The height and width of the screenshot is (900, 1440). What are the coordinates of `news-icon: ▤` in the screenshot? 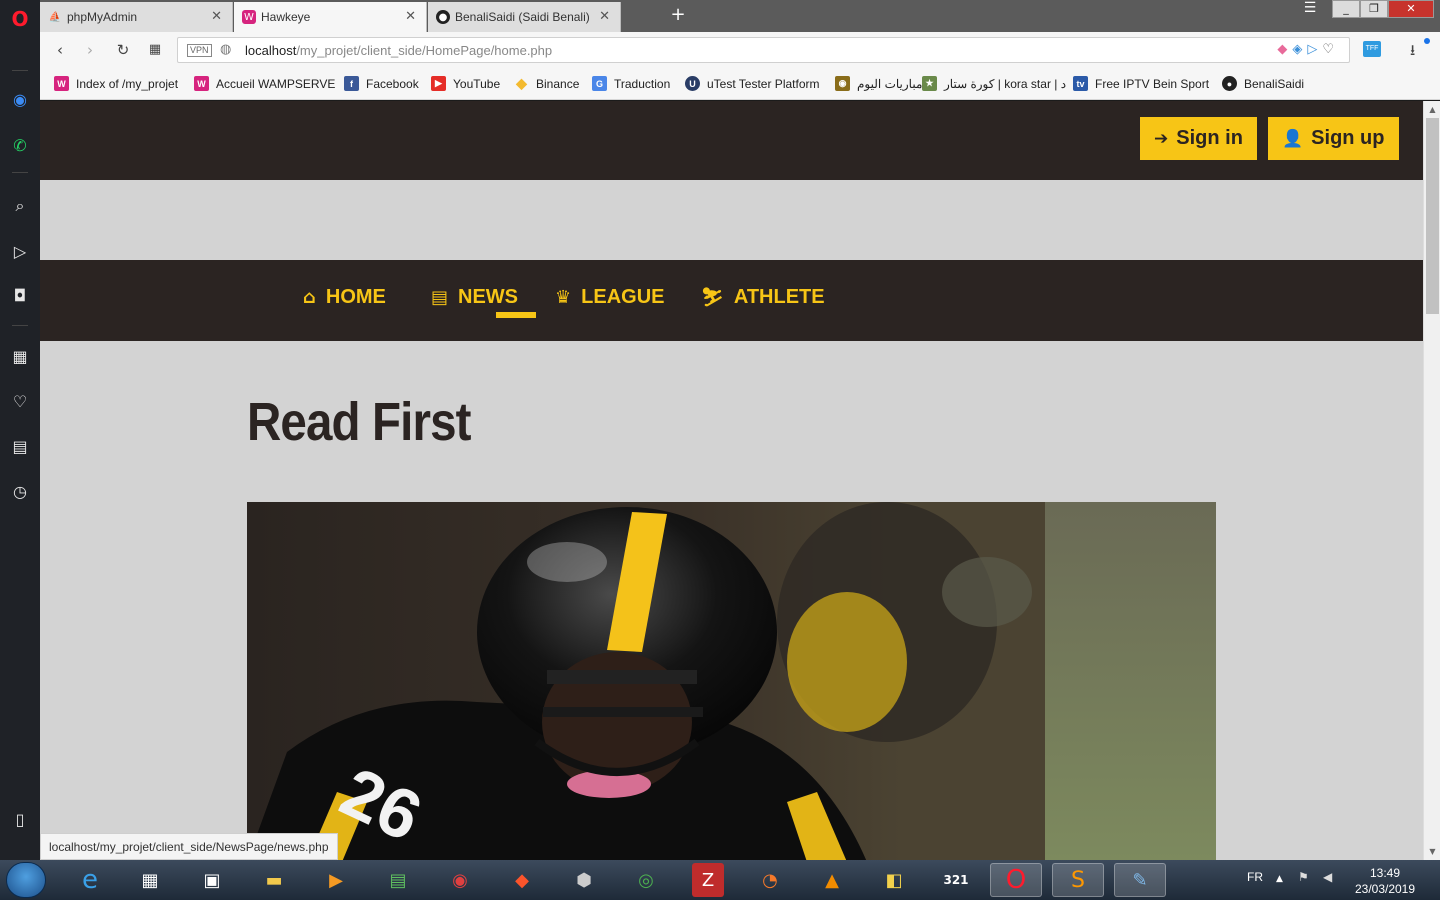 It's located at (20, 446).